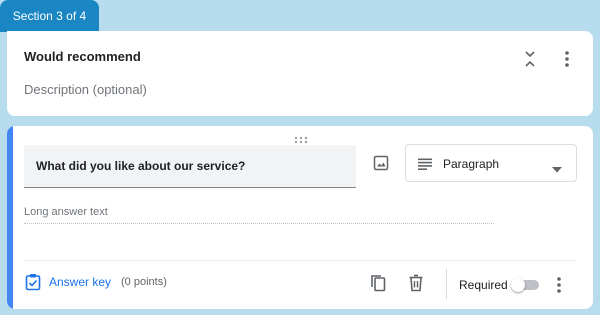 Image resolution: width=600 pixels, height=315 pixels. Describe the element at coordinates (10, 217) in the screenshot. I see `active-accent-bar` at that location.